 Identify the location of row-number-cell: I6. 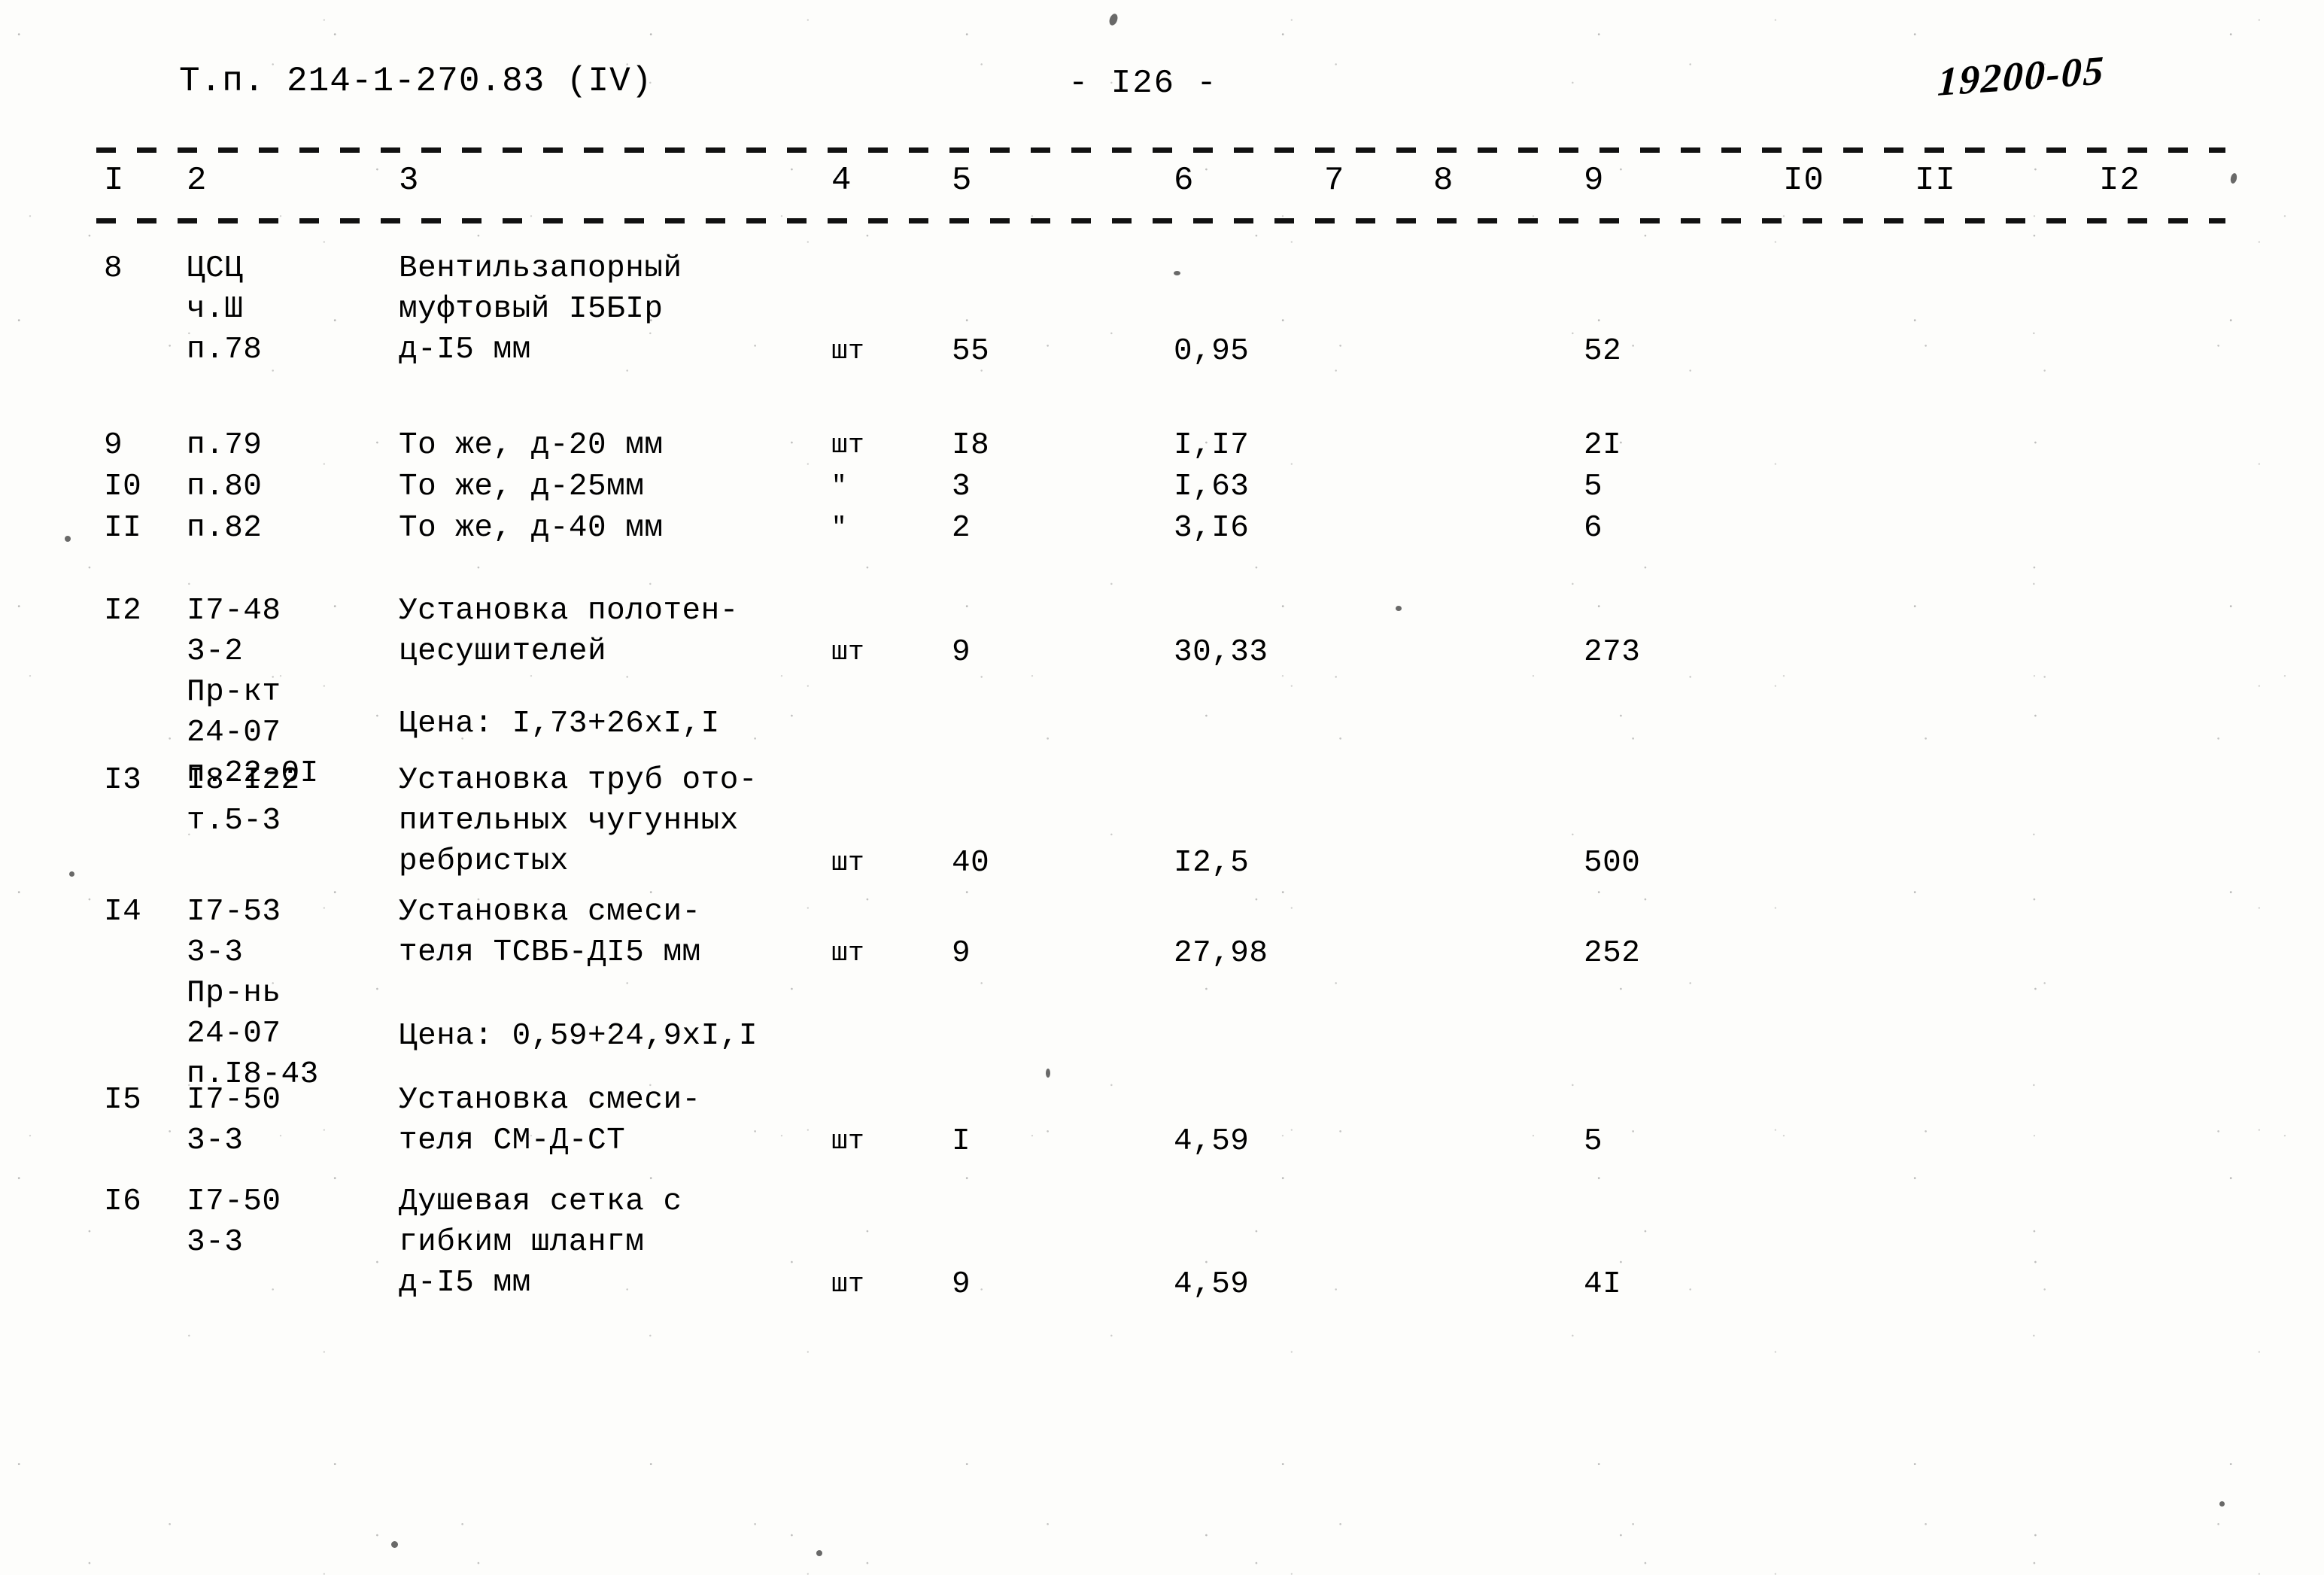
(123, 1201).